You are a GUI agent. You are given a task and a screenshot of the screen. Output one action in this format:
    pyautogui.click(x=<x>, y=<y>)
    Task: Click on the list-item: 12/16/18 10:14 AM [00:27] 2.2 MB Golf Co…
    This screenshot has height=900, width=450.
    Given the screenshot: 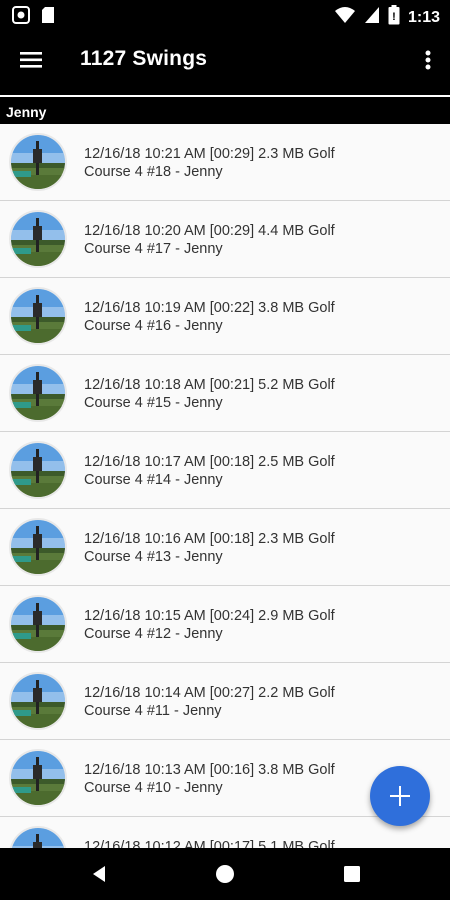 What is the action you would take?
    pyautogui.click(x=225, y=701)
    